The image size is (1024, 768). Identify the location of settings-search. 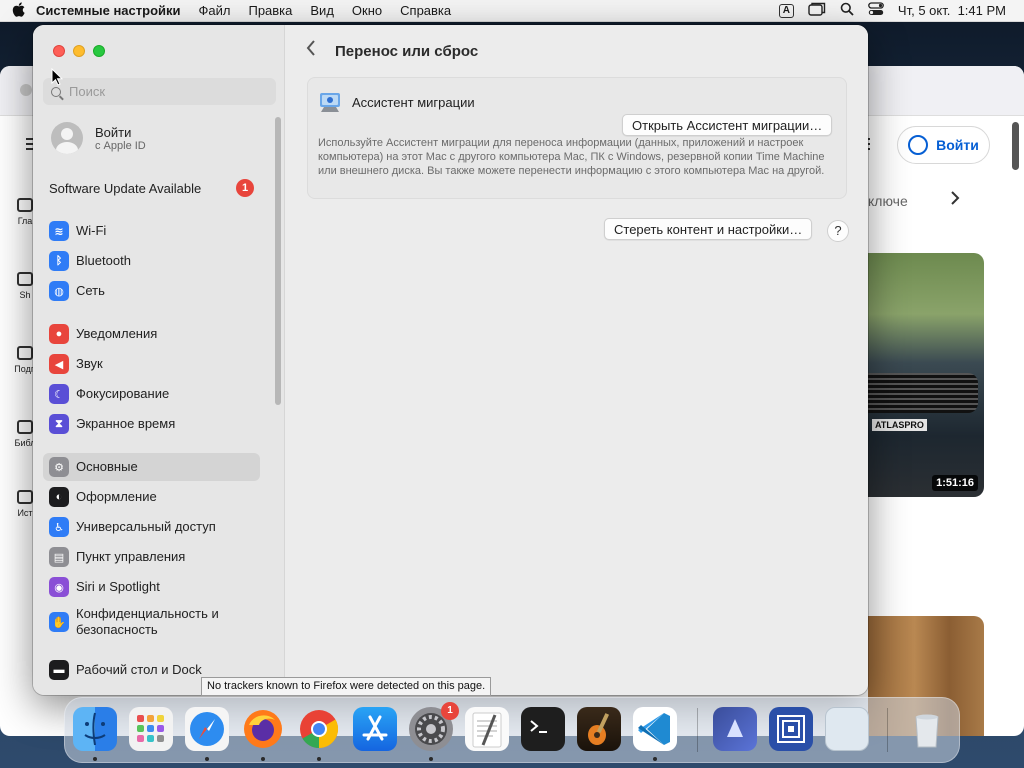
(159, 91).